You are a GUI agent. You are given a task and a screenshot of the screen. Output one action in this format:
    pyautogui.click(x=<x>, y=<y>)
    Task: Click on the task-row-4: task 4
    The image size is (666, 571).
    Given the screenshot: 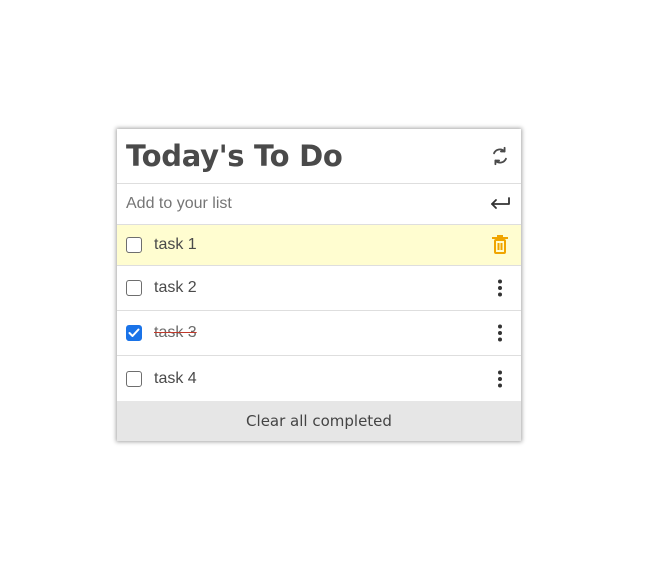 What is the action you would take?
    pyautogui.click(x=319, y=378)
    